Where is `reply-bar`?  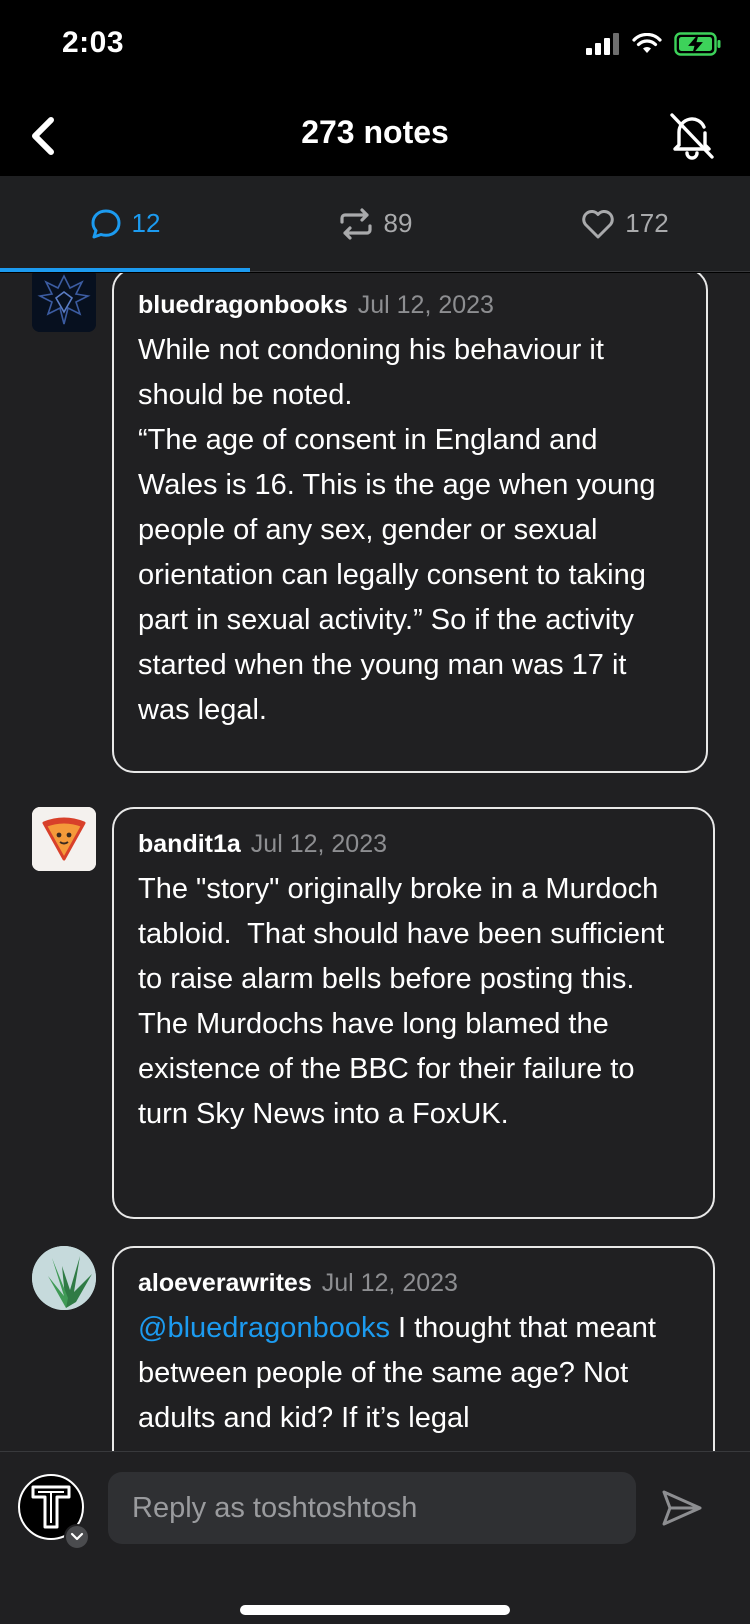 reply-bar is located at coordinates (375, 1537).